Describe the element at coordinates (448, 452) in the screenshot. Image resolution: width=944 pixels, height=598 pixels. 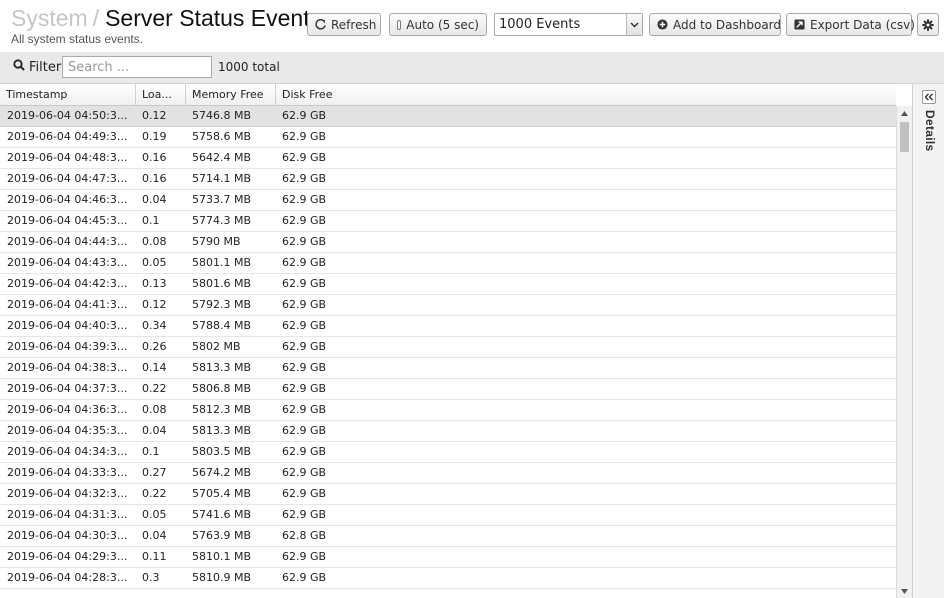
I see `table-row: 2019-06-04 04:34:3... 0.1 5803.5 MB 62.9 GB` at that location.